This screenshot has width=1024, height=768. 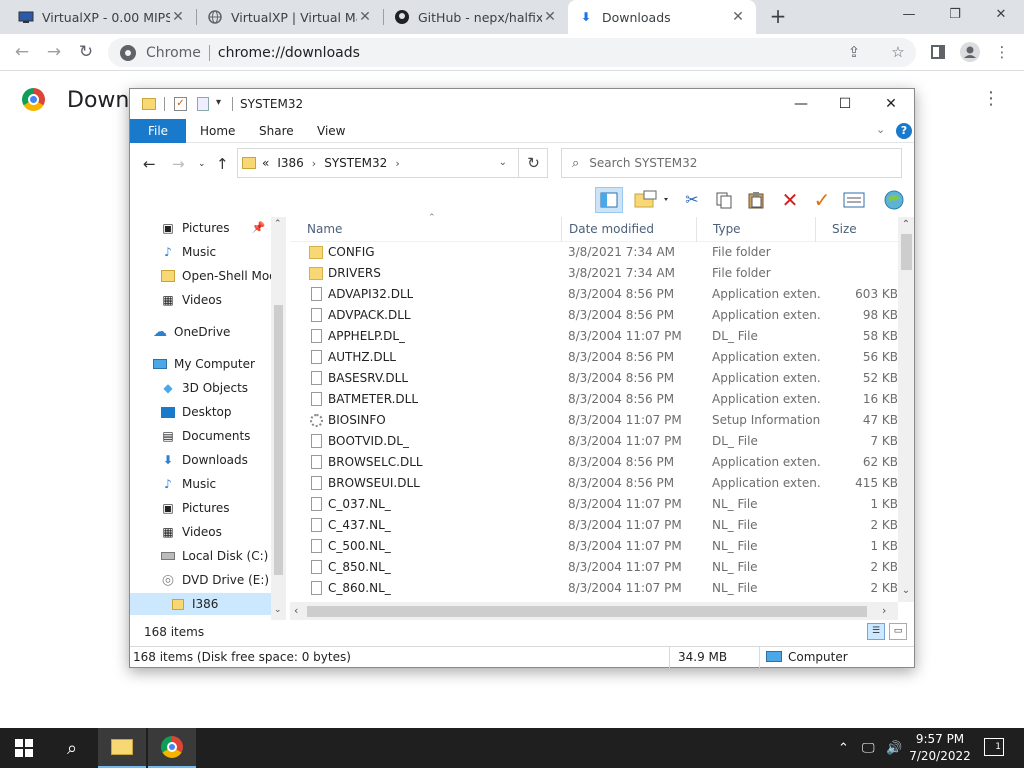 I want to click on breadcrumb-overflow: «, so click(x=265, y=163).